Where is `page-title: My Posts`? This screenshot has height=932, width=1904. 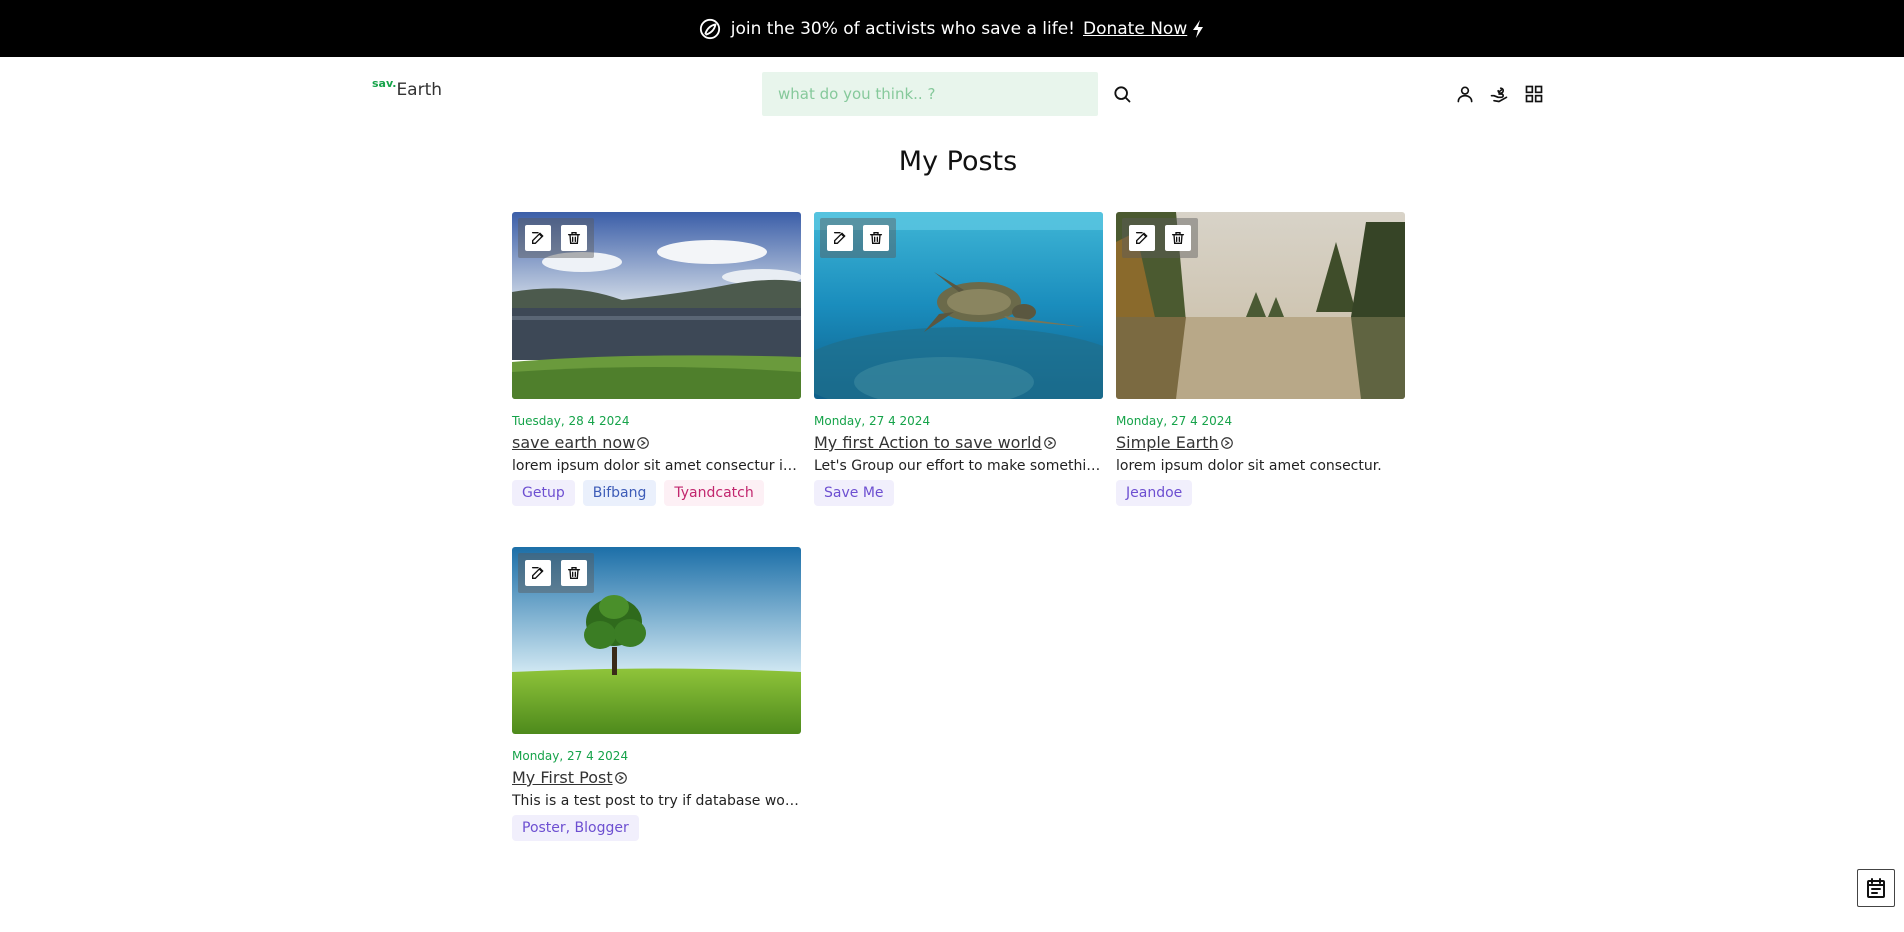
page-title: My Posts is located at coordinates (958, 161).